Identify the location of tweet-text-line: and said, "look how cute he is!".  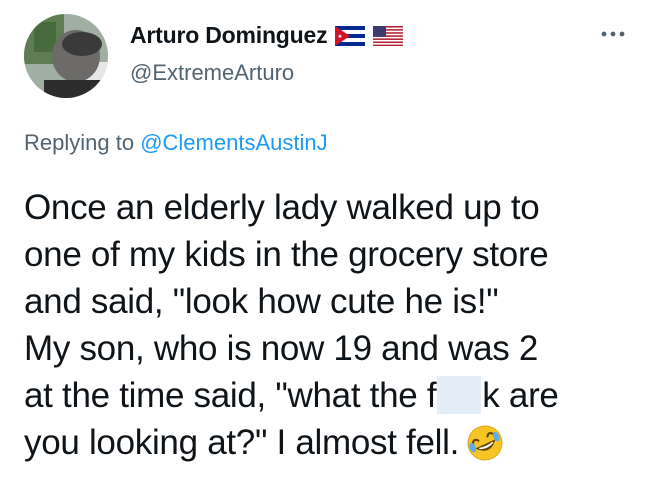
(261, 301).